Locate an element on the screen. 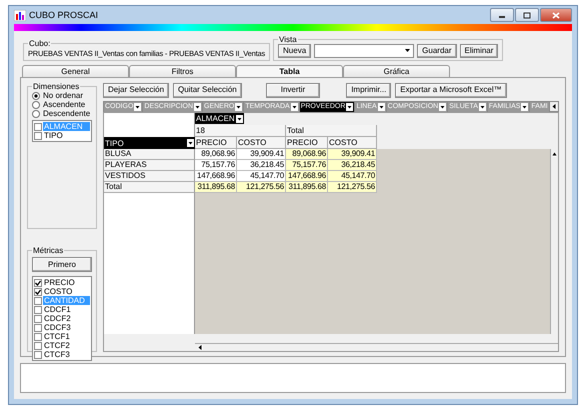  minimize-button is located at coordinates (502, 15).